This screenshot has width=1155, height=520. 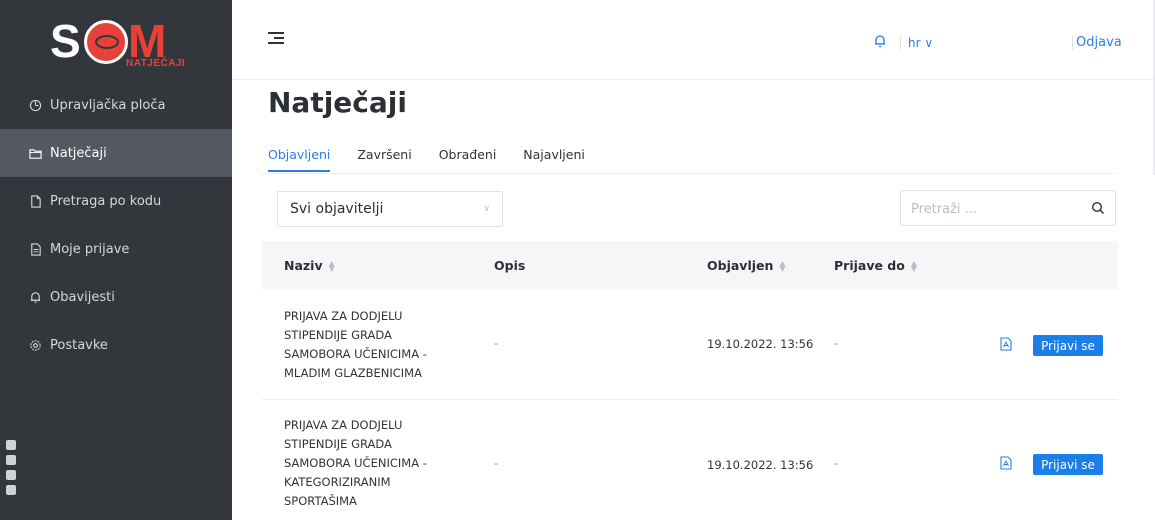 What do you see at coordinates (106, 201) in the screenshot?
I see `sidebar-item-label: Pretraga po kodu` at bounding box center [106, 201].